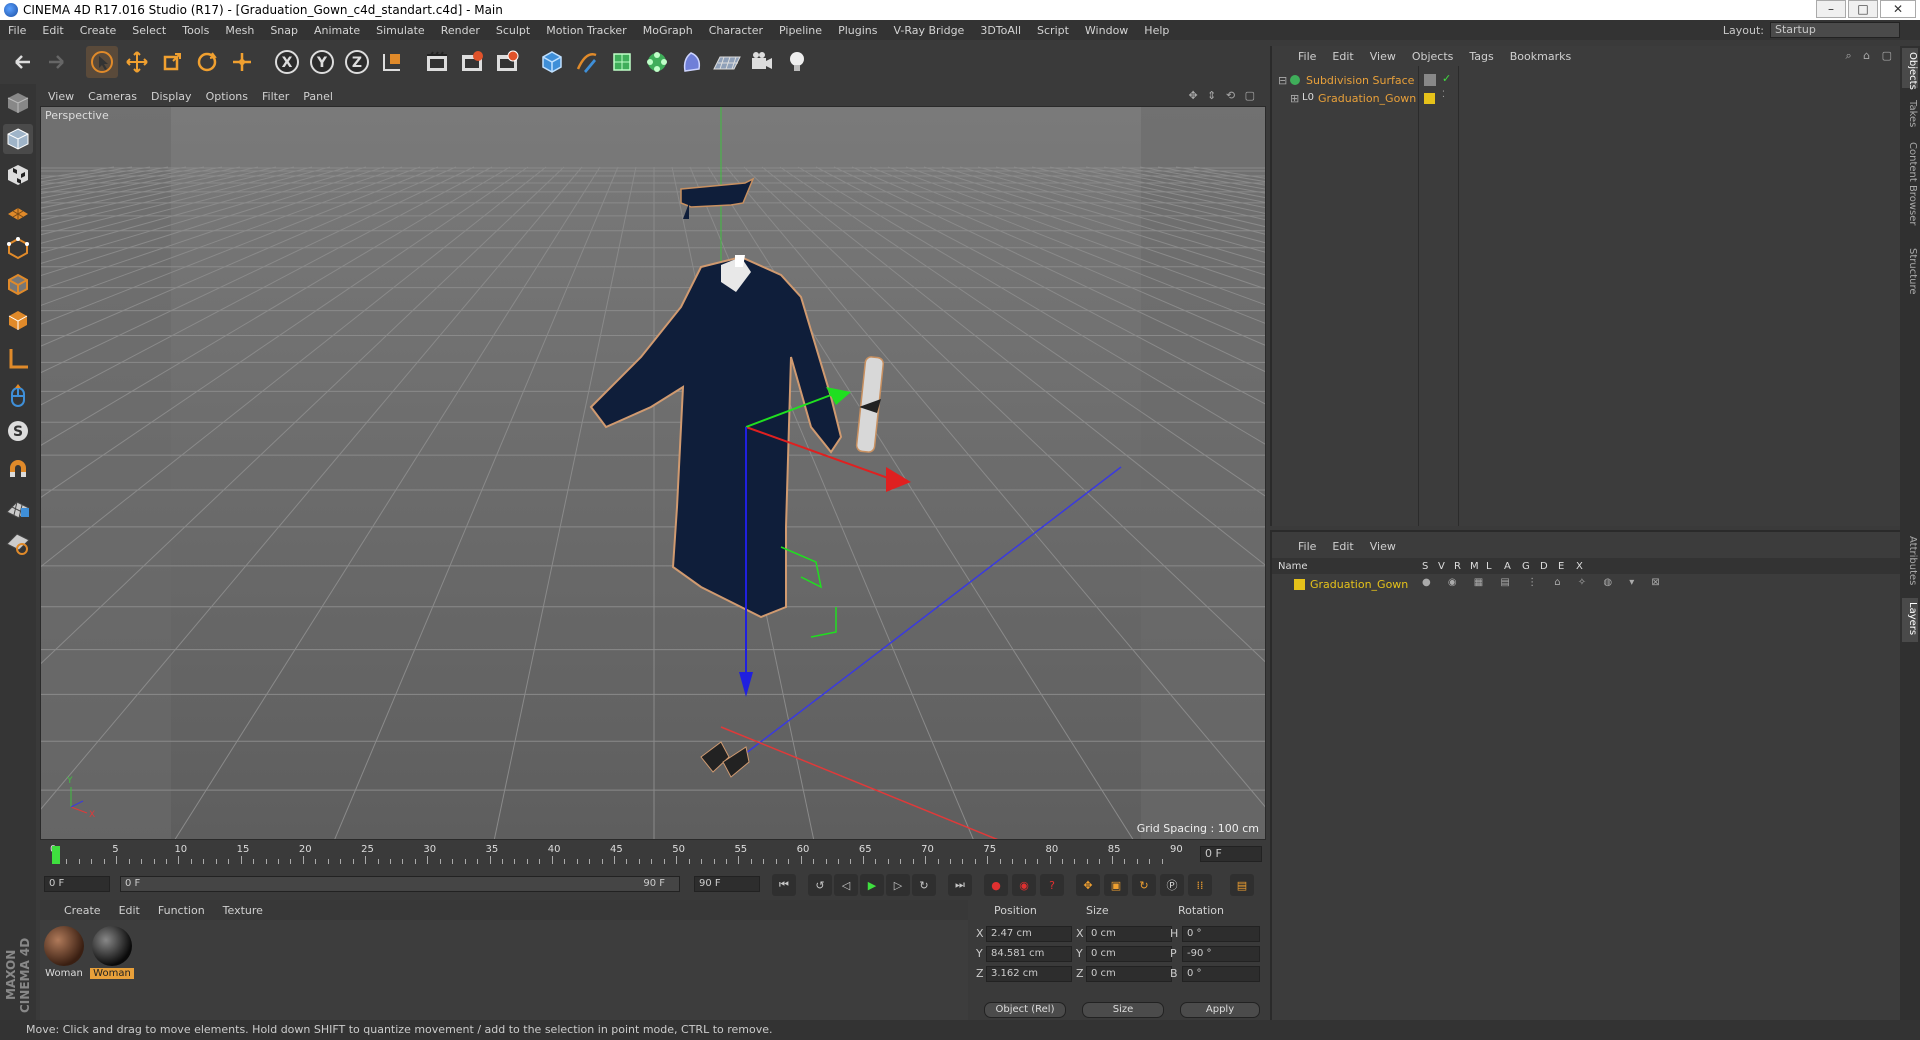 The width and height of the screenshot is (1920, 1040). Describe the element at coordinates (1910, 188) in the screenshot. I see `tab-content-browser: Content Browser` at that location.